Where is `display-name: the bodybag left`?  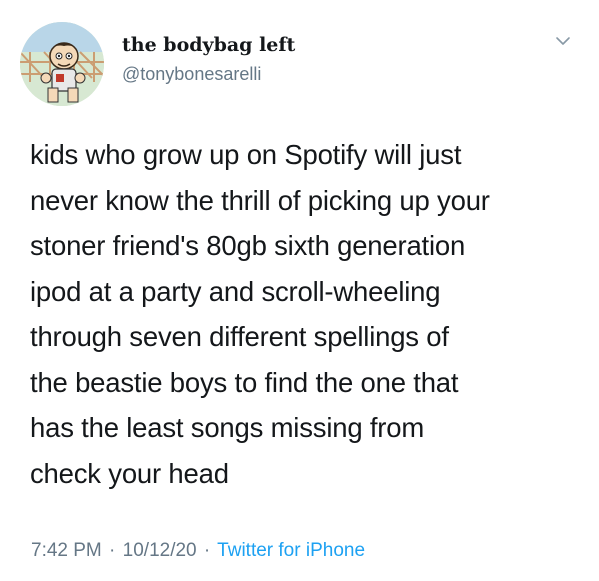 display-name: the bodybag left is located at coordinates (208, 45).